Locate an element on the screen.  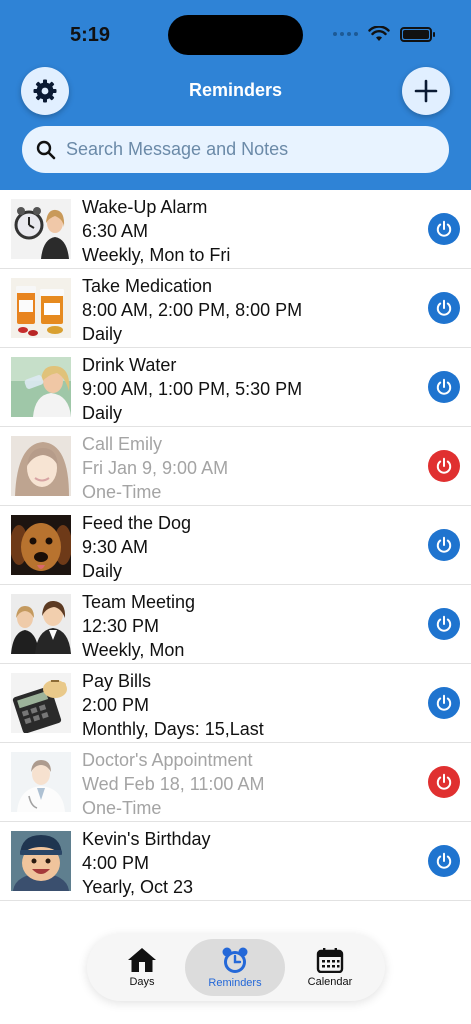
tab-label: Calendar is located at coordinates (330, 982).